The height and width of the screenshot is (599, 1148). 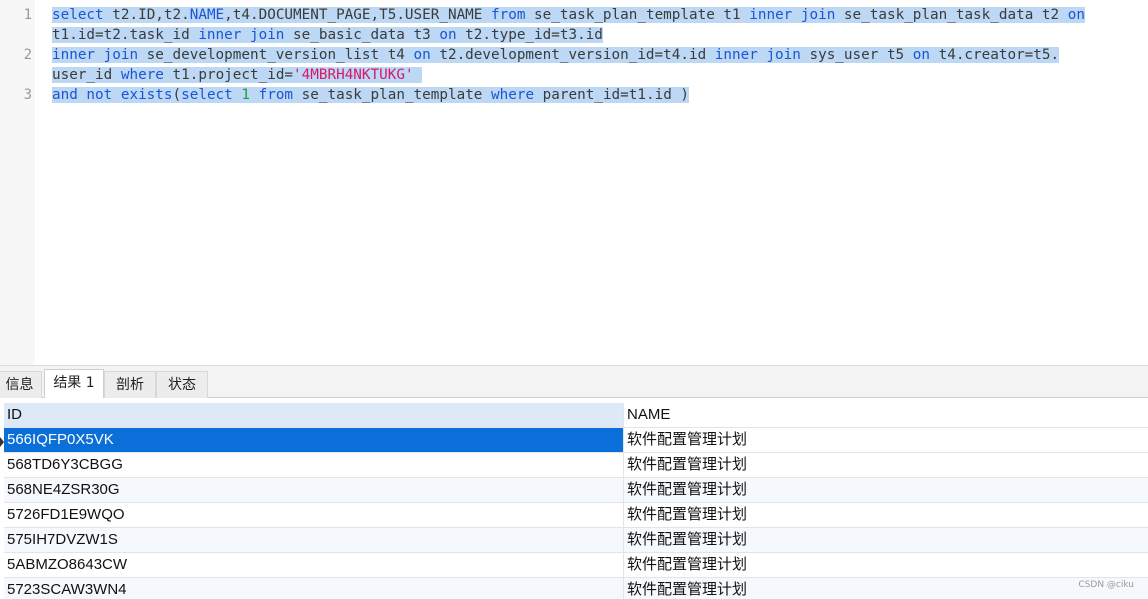 I want to click on sql-token: t4.creator=t5., so click(x=995, y=55).